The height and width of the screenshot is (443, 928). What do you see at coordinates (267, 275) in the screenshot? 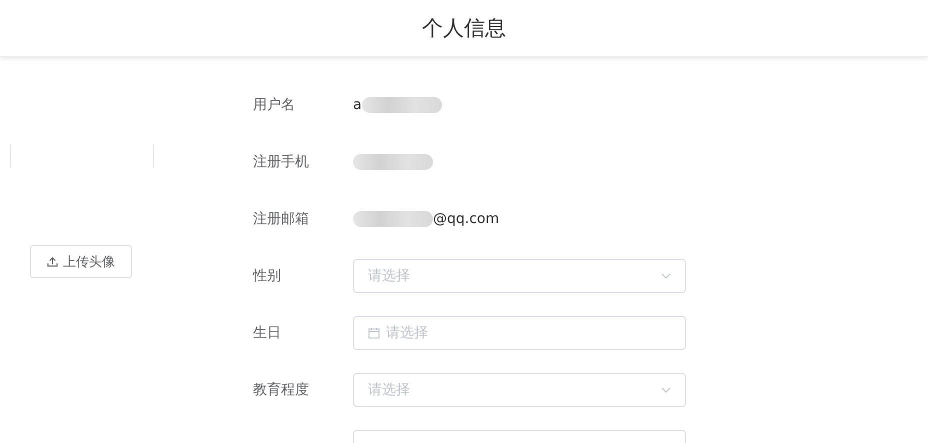
I see `field-label: 性别` at bounding box center [267, 275].